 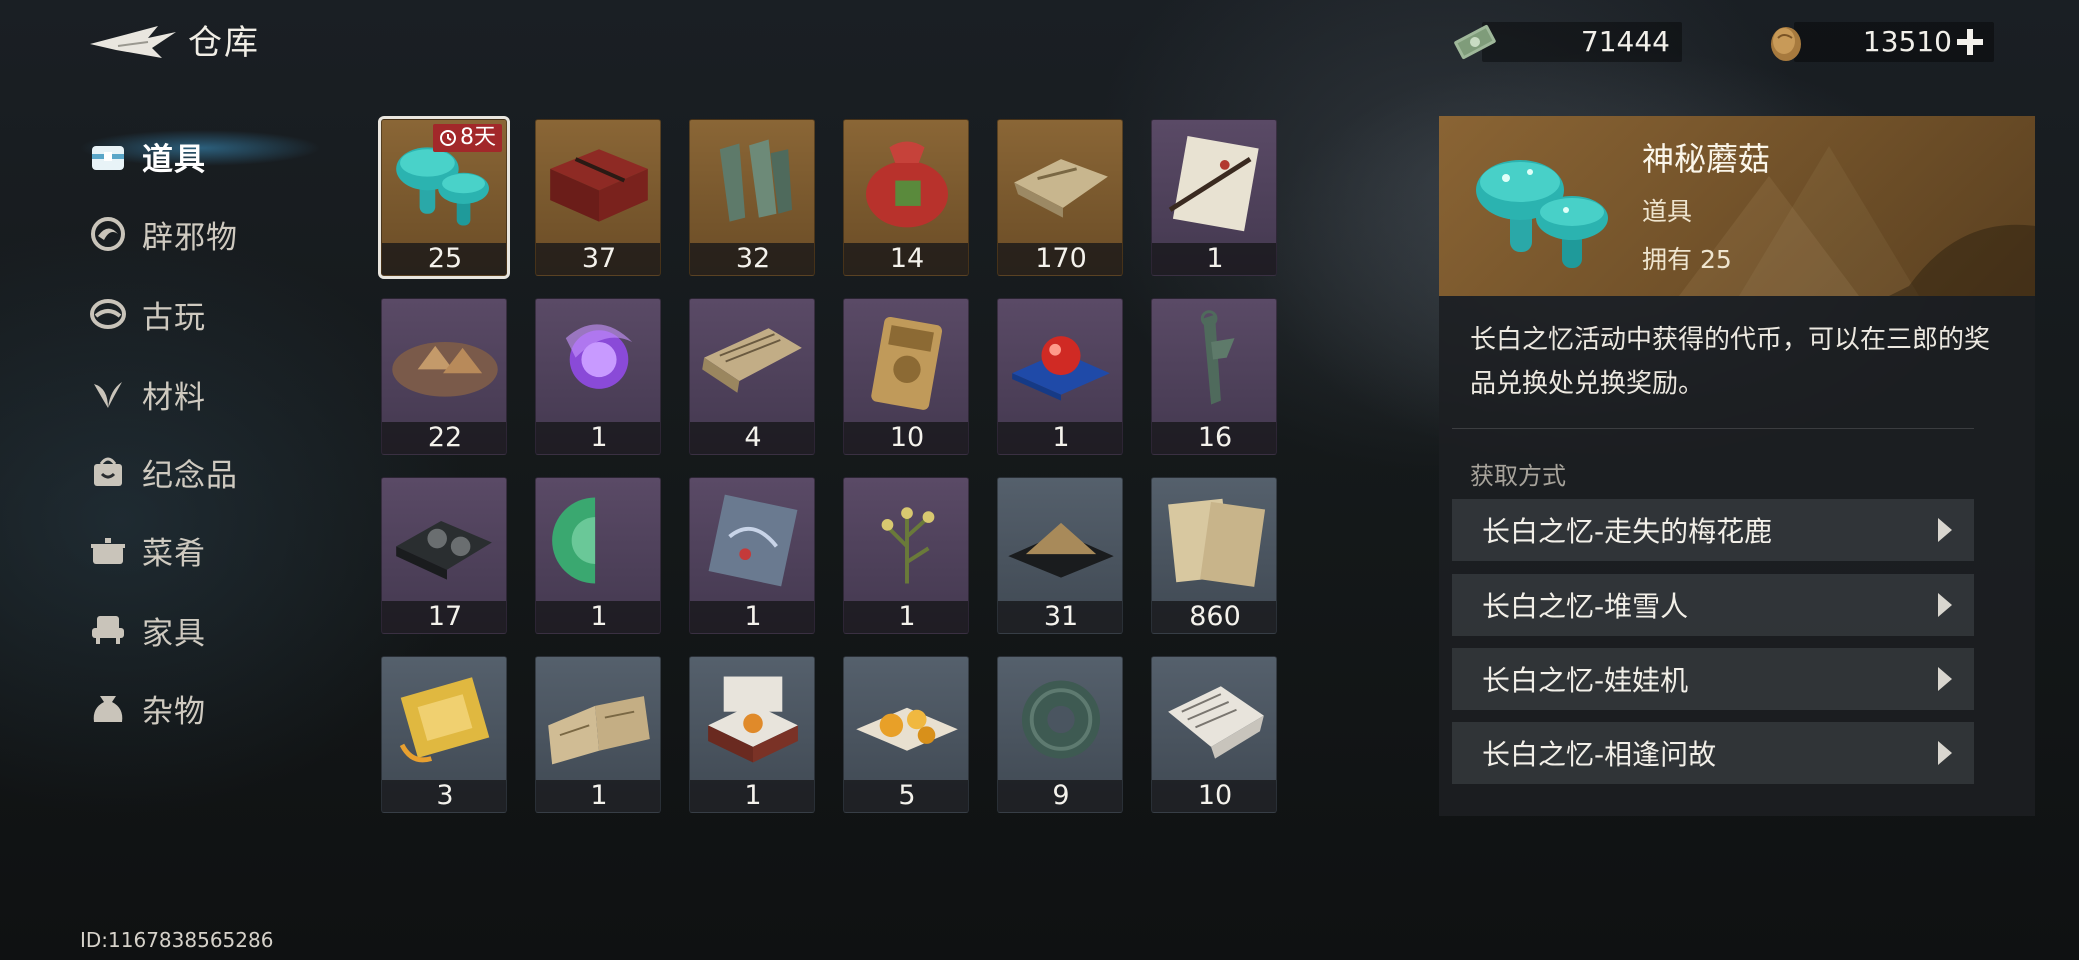 What do you see at coordinates (1060, 197) in the screenshot?
I see `inventory-slot: 170` at bounding box center [1060, 197].